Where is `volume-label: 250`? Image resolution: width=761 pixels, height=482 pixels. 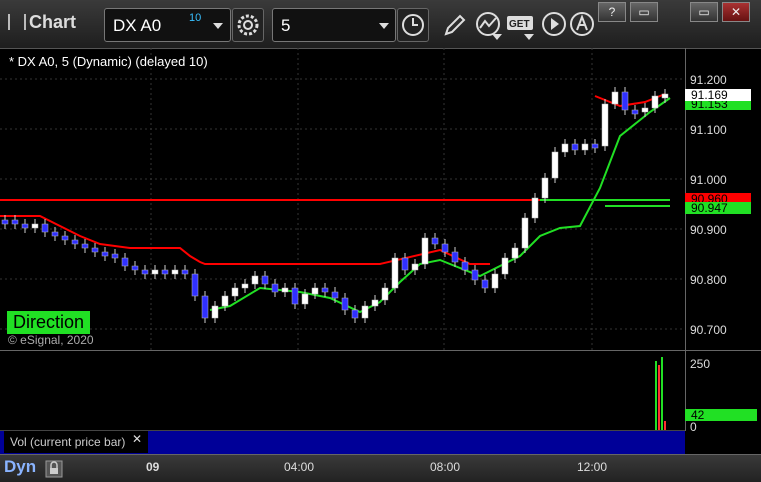 volume-label: 250 is located at coordinates (700, 364).